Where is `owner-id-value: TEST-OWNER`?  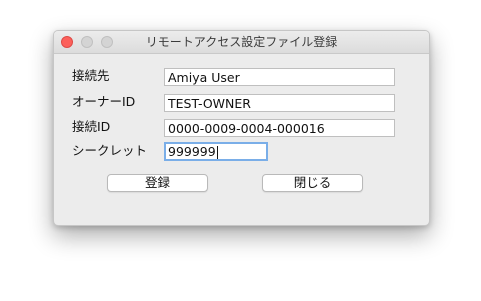
owner-id-value: TEST-OWNER is located at coordinates (209, 103).